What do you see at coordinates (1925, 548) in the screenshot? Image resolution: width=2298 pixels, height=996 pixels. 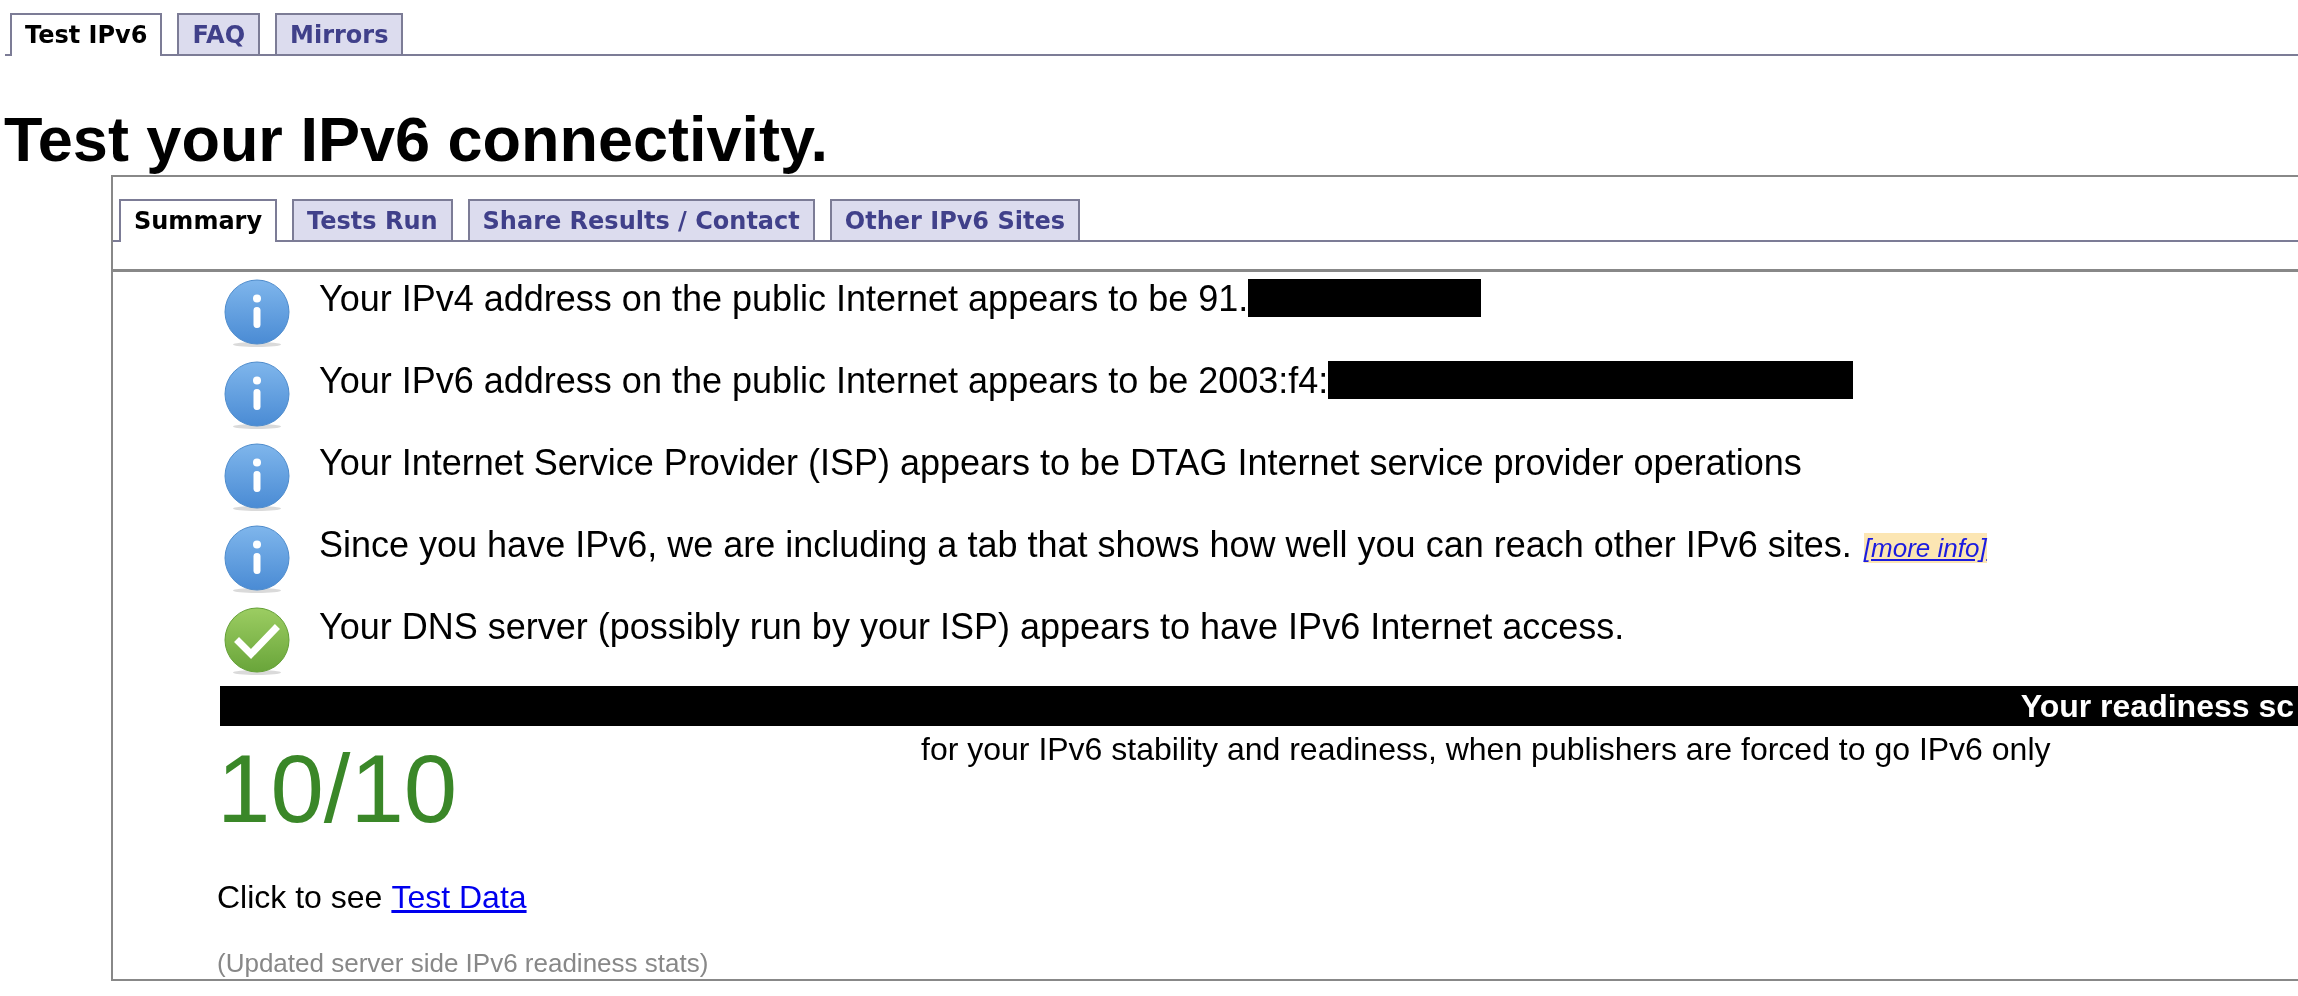 I see `more-info-link: [more info]` at bounding box center [1925, 548].